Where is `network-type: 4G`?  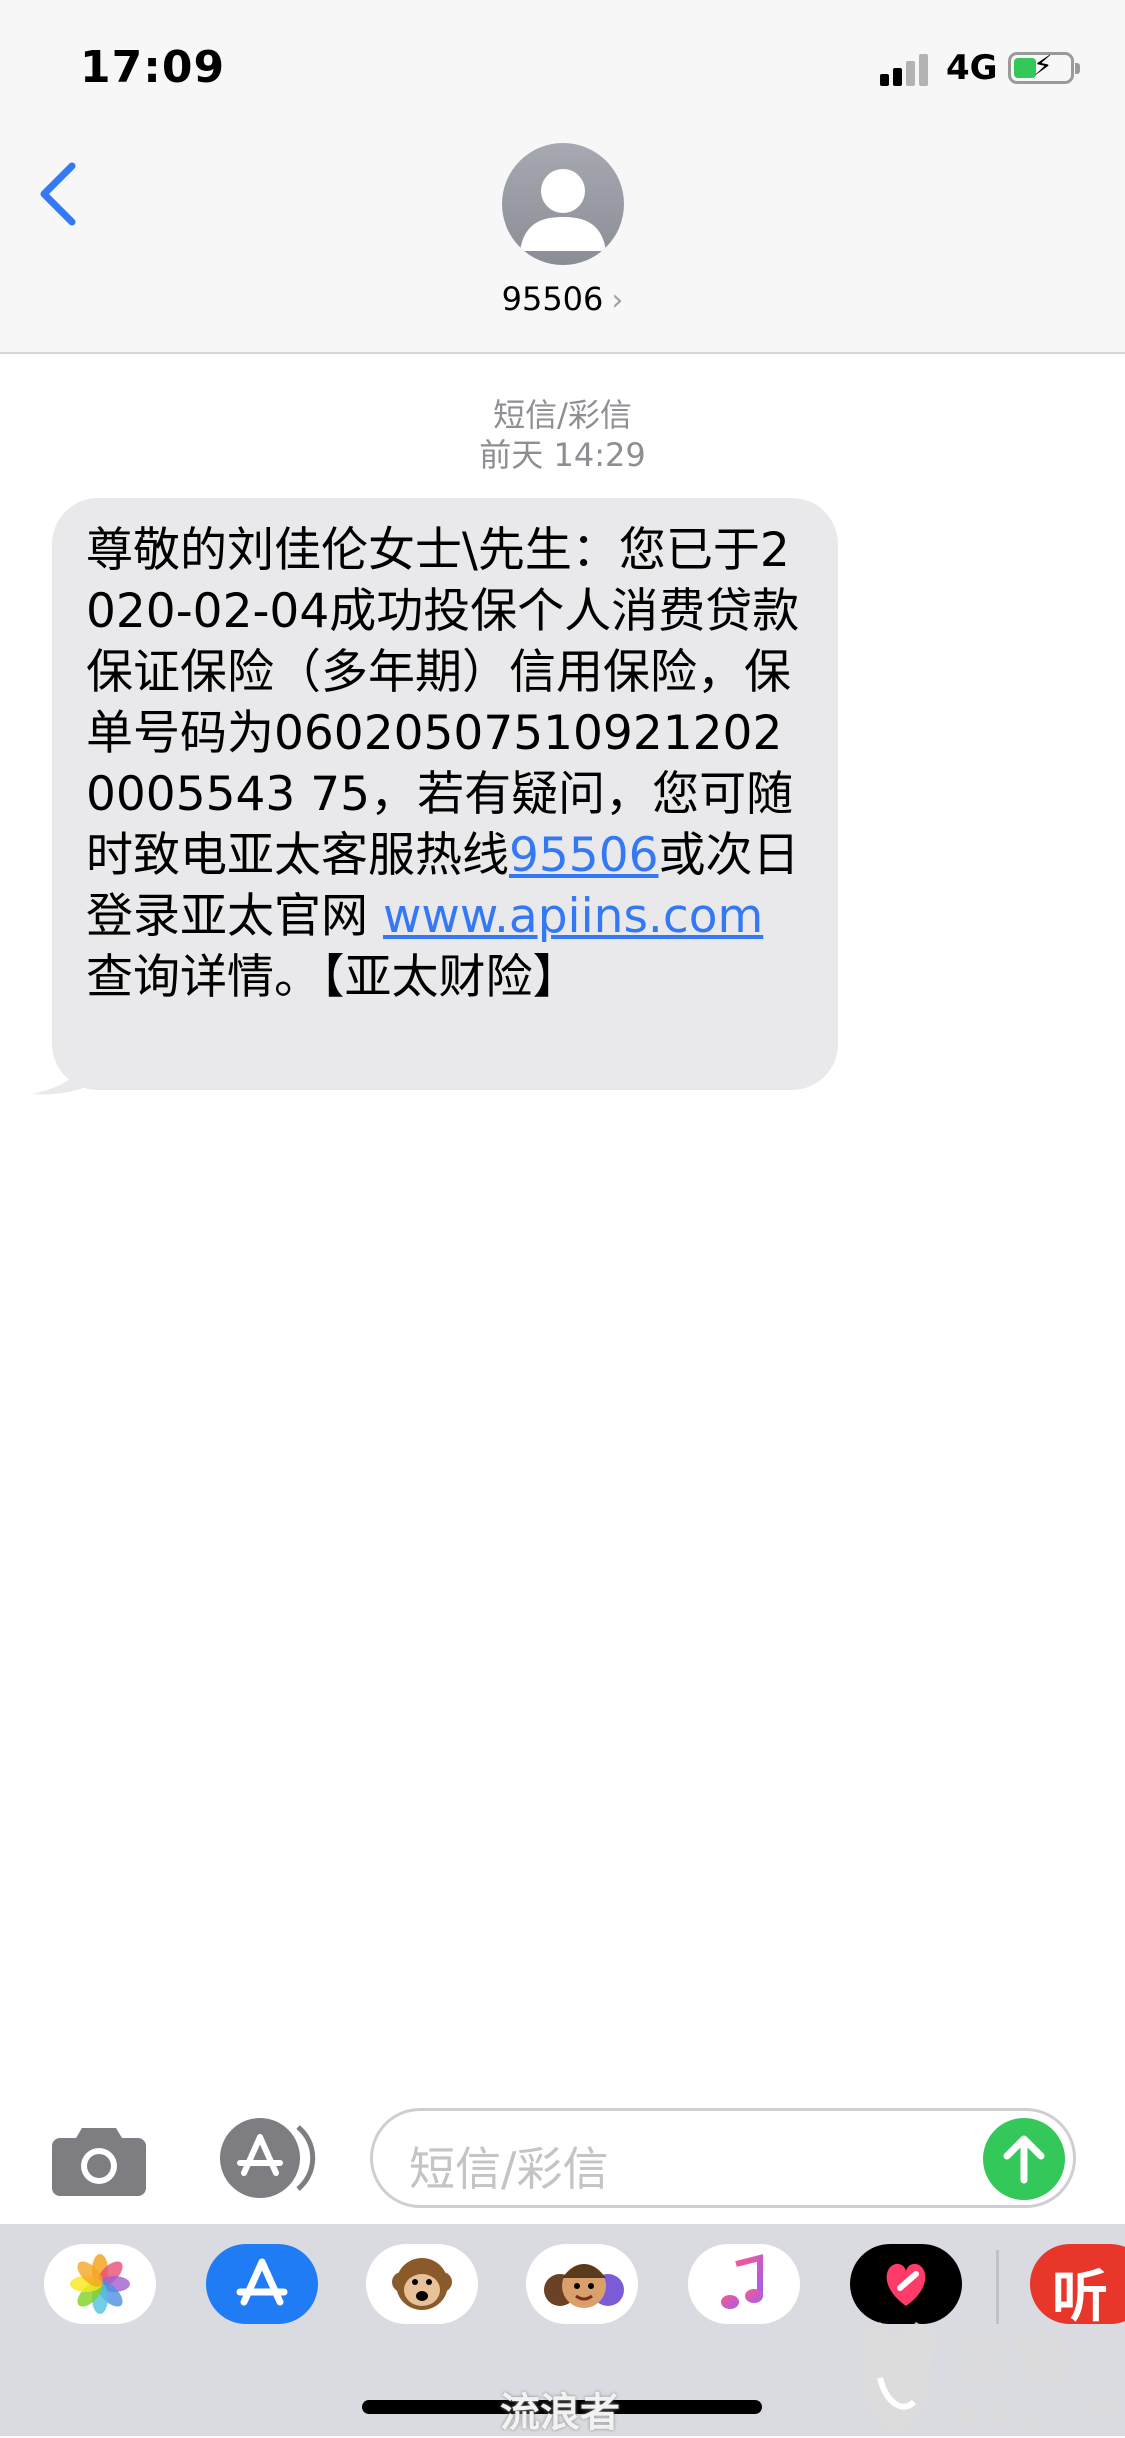 network-type: 4G is located at coordinates (972, 68).